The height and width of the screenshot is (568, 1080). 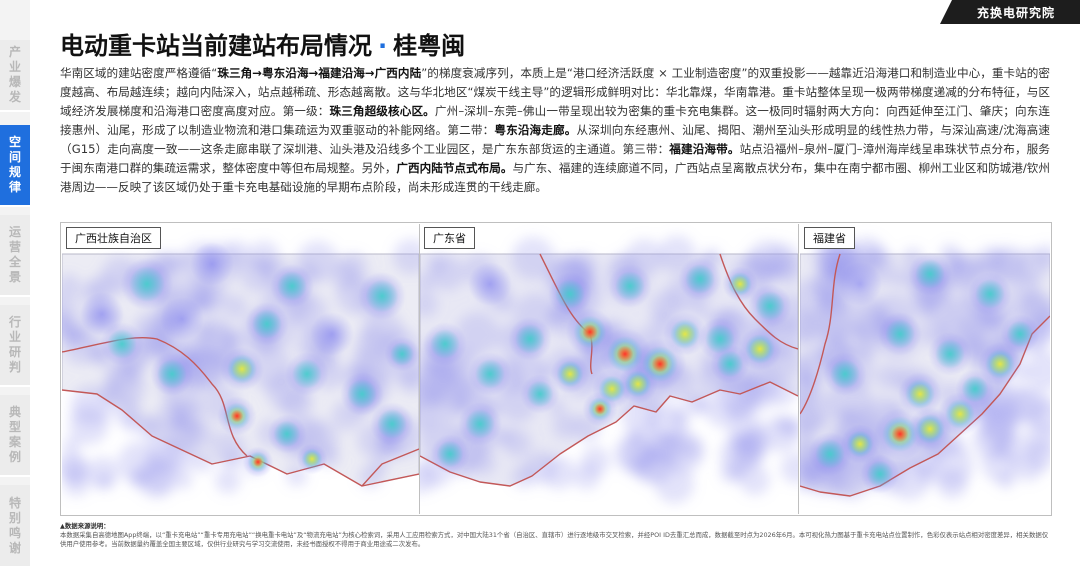 I want to click on sidebar-item-label: 全, so click(x=14, y=262).